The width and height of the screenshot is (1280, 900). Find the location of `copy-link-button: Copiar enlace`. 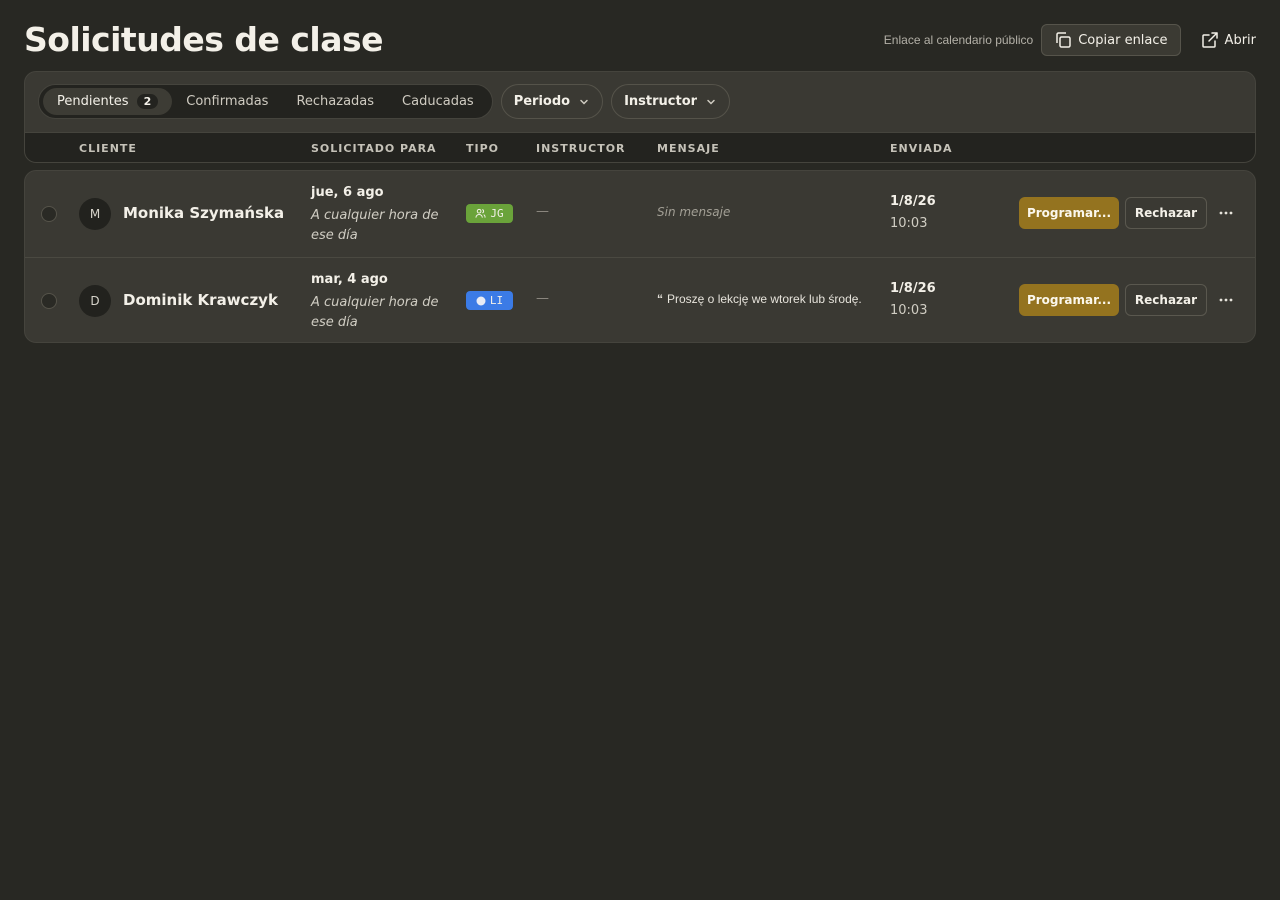

copy-link-button: Copiar enlace is located at coordinates (1111, 40).